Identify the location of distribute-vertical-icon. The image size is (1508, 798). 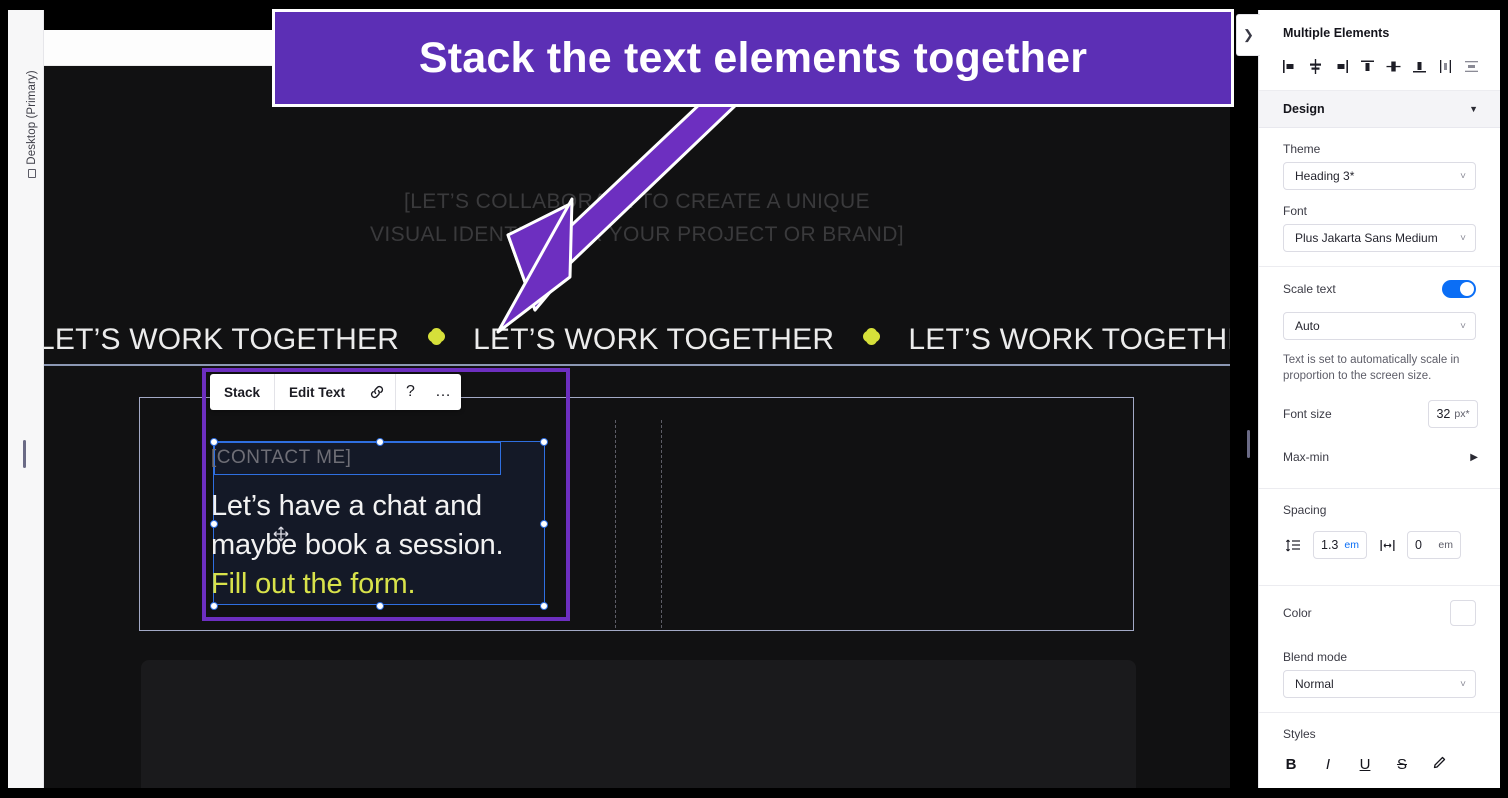
(1472, 66).